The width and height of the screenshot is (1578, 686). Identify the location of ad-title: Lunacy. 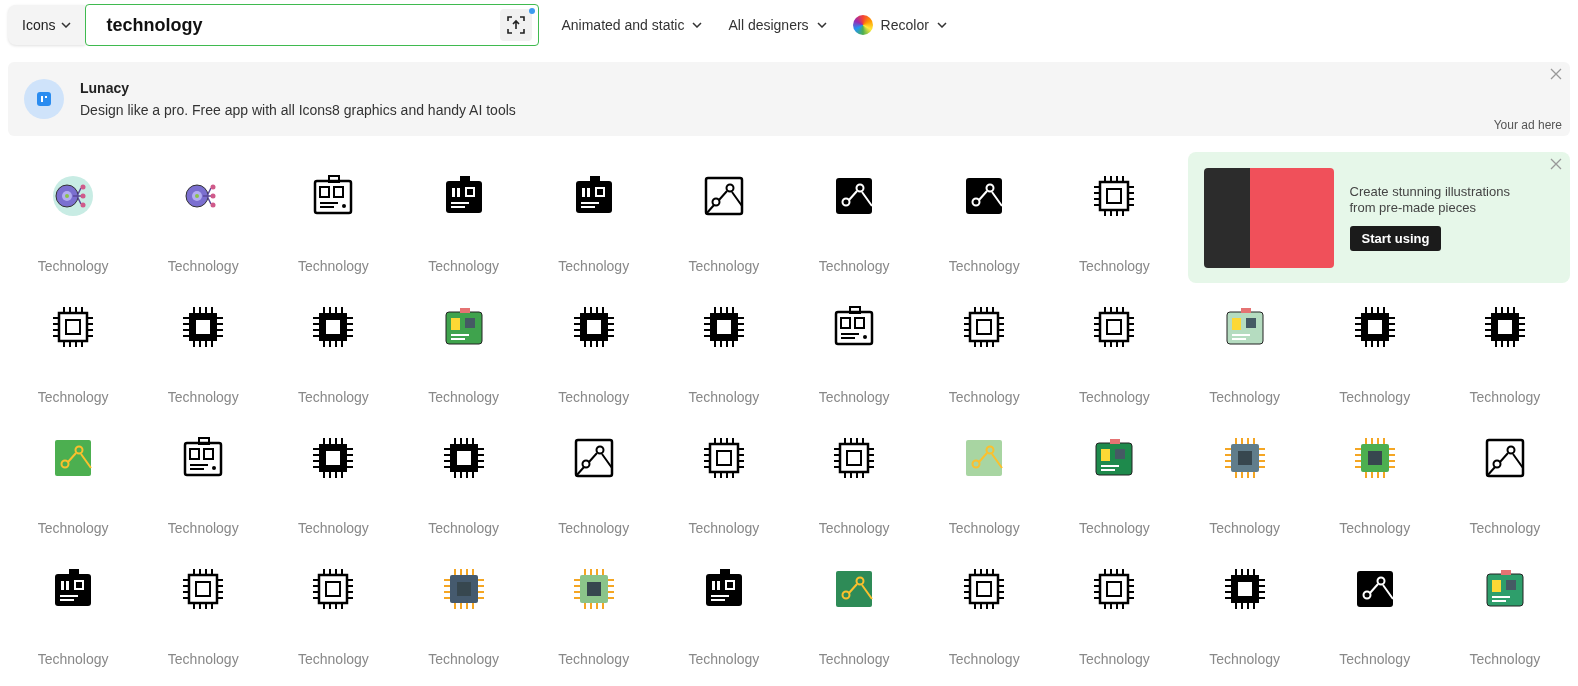
(105, 88).